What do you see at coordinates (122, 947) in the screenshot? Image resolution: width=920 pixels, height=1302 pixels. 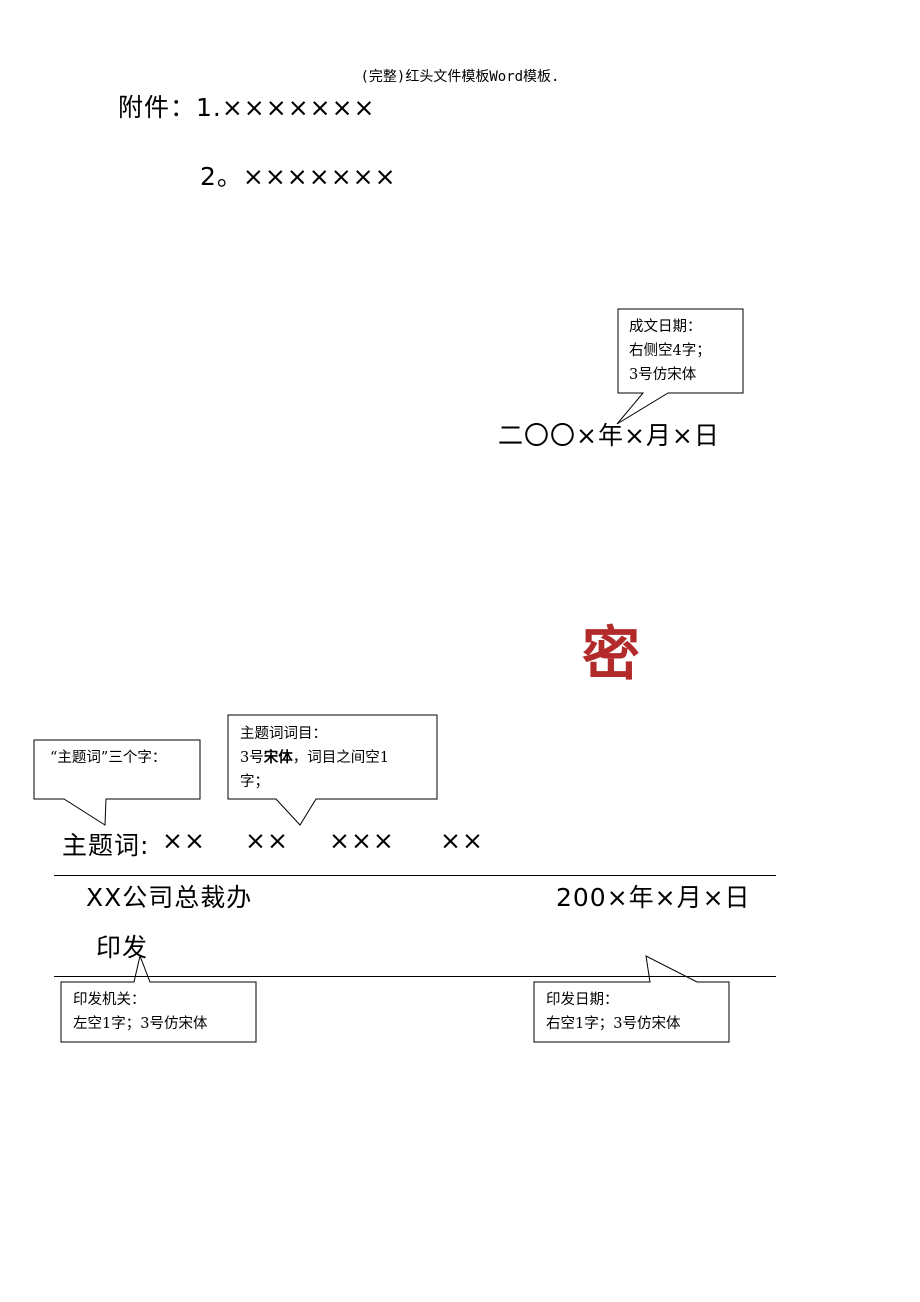 I see `issuer-suffix: 印发` at bounding box center [122, 947].